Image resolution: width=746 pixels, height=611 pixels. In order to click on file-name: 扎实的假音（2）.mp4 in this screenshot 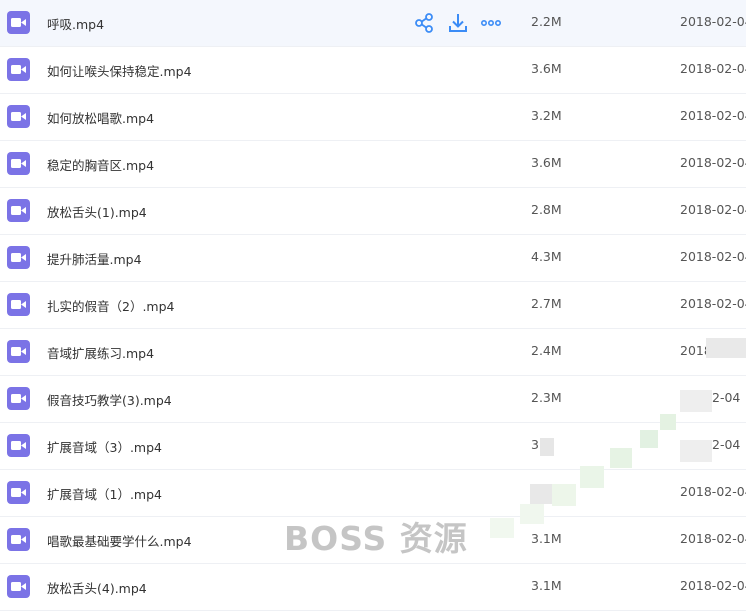, I will do `click(111, 305)`.